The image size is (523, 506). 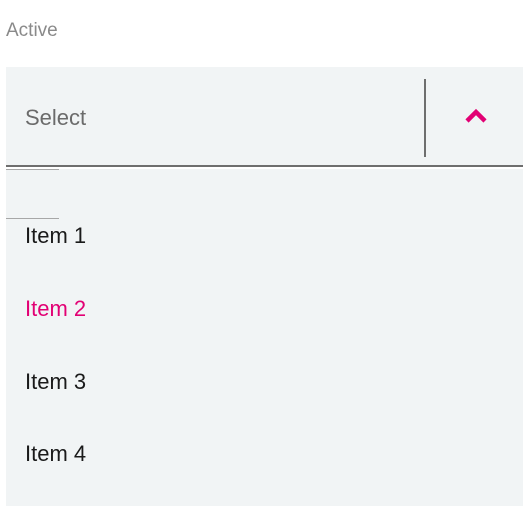 What do you see at coordinates (55, 236) in the screenshot?
I see `list-item-1: Item 1` at bounding box center [55, 236].